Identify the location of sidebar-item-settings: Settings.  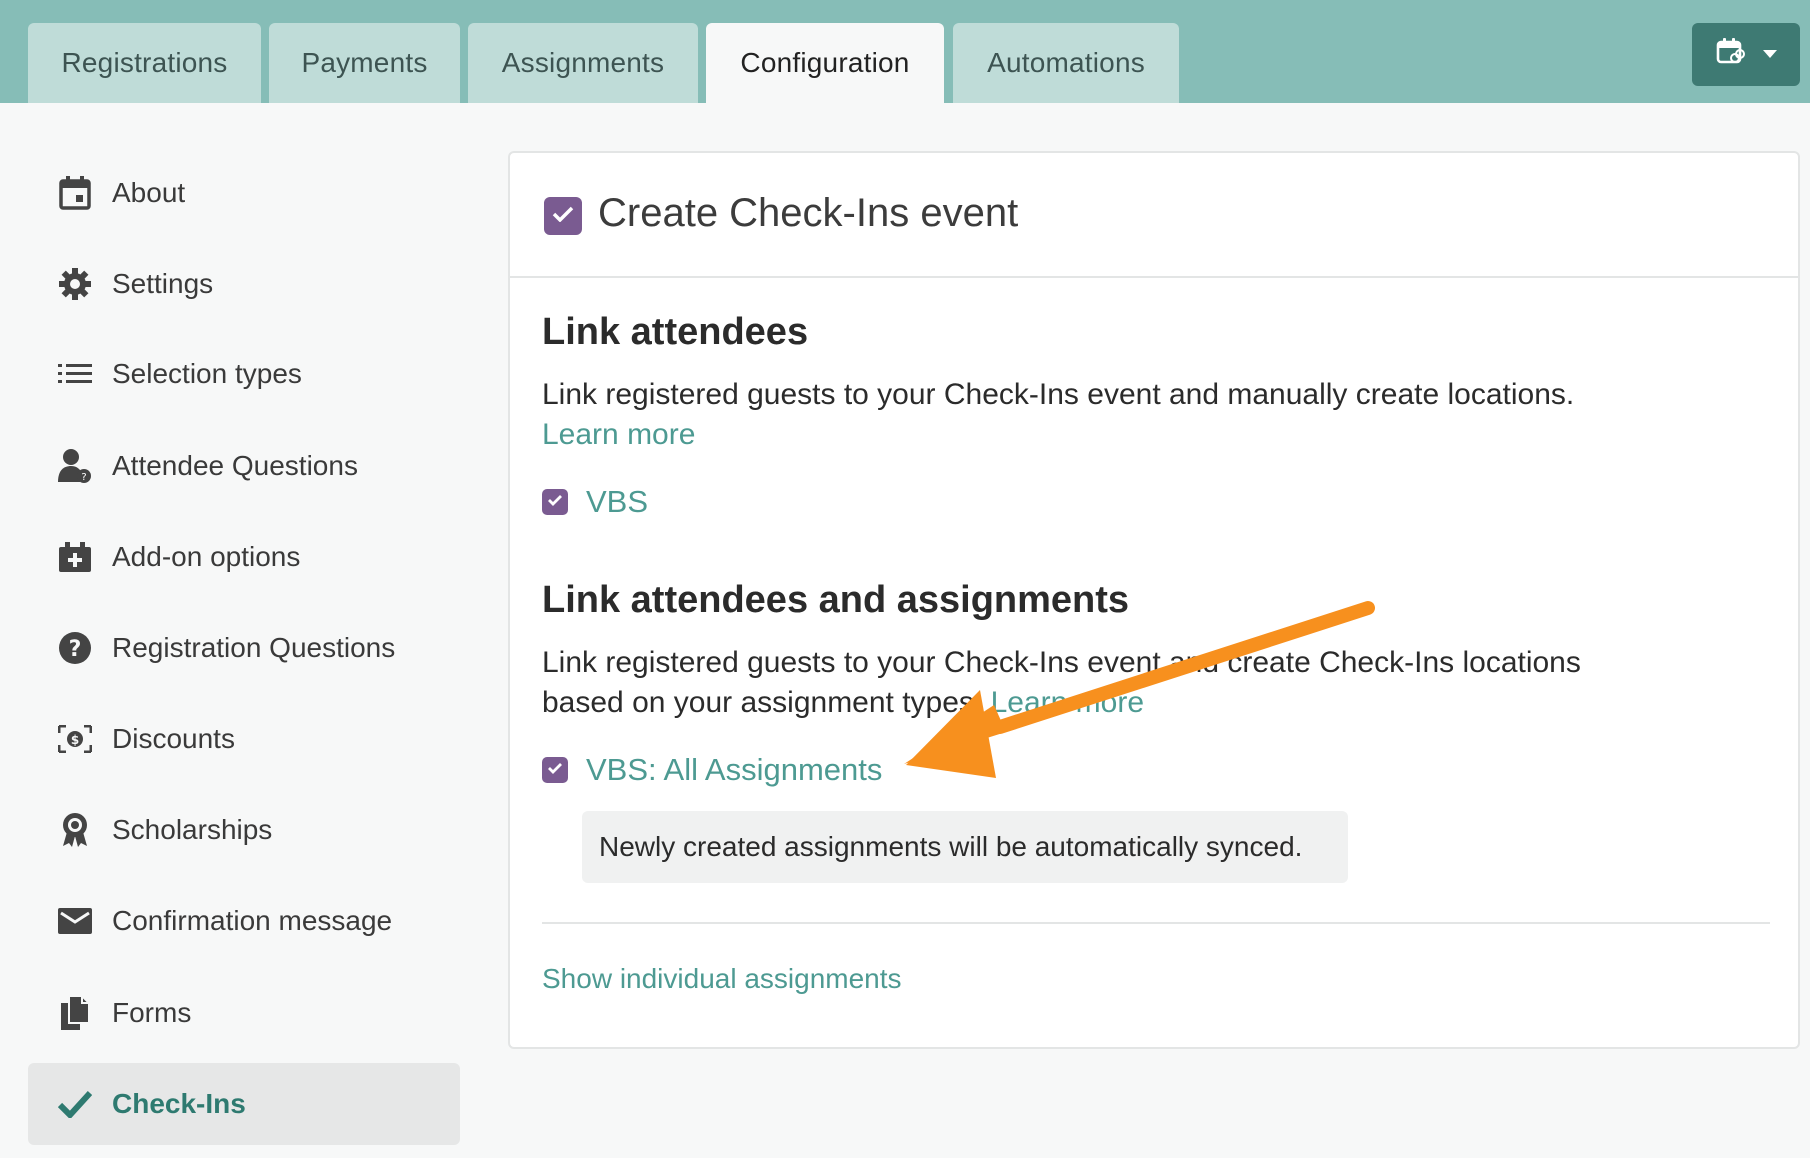
(244, 284).